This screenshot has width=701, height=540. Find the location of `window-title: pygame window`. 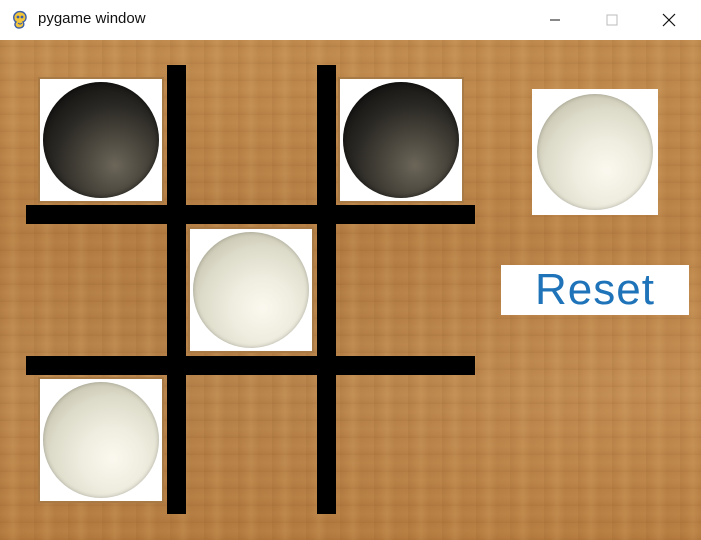

window-title: pygame window is located at coordinates (92, 18).